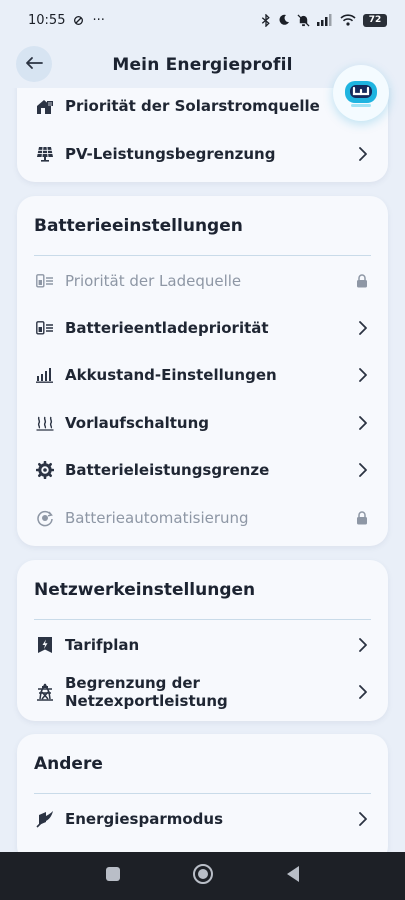 The height and width of the screenshot is (900, 405). Describe the element at coordinates (45, 518) in the screenshot. I see `auto-cycle-icon` at that location.